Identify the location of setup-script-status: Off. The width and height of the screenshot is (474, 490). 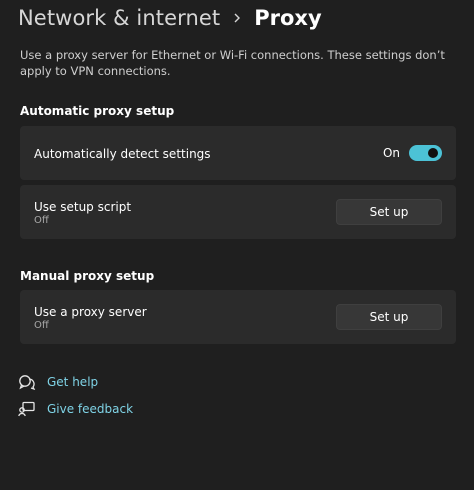
(41, 220).